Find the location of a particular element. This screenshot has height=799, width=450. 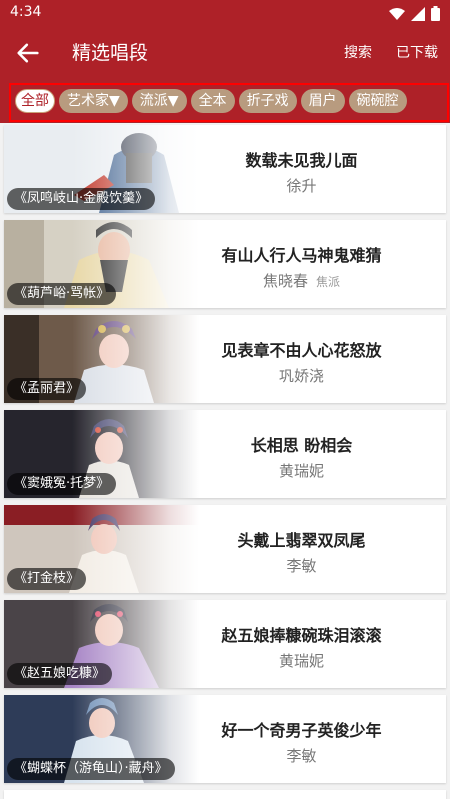

song-info: 数载未见我儿面 徐升 is located at coordinates (301, 169).